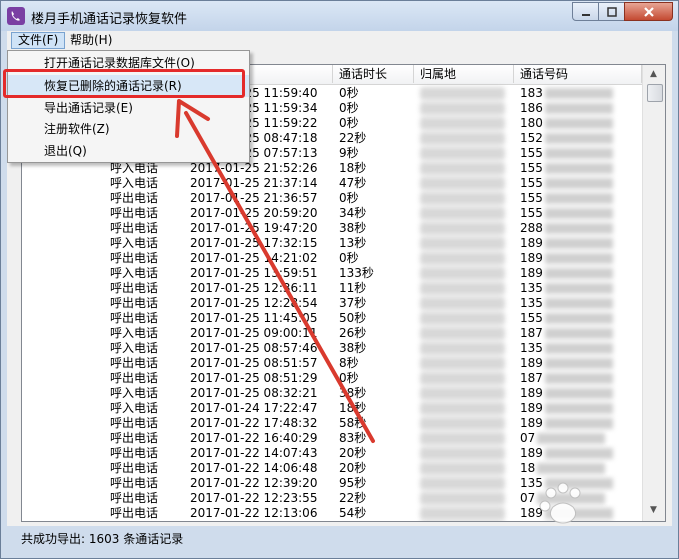  I want to click on call-time: 2017-01-25 08:51:29, so click(254, 378).